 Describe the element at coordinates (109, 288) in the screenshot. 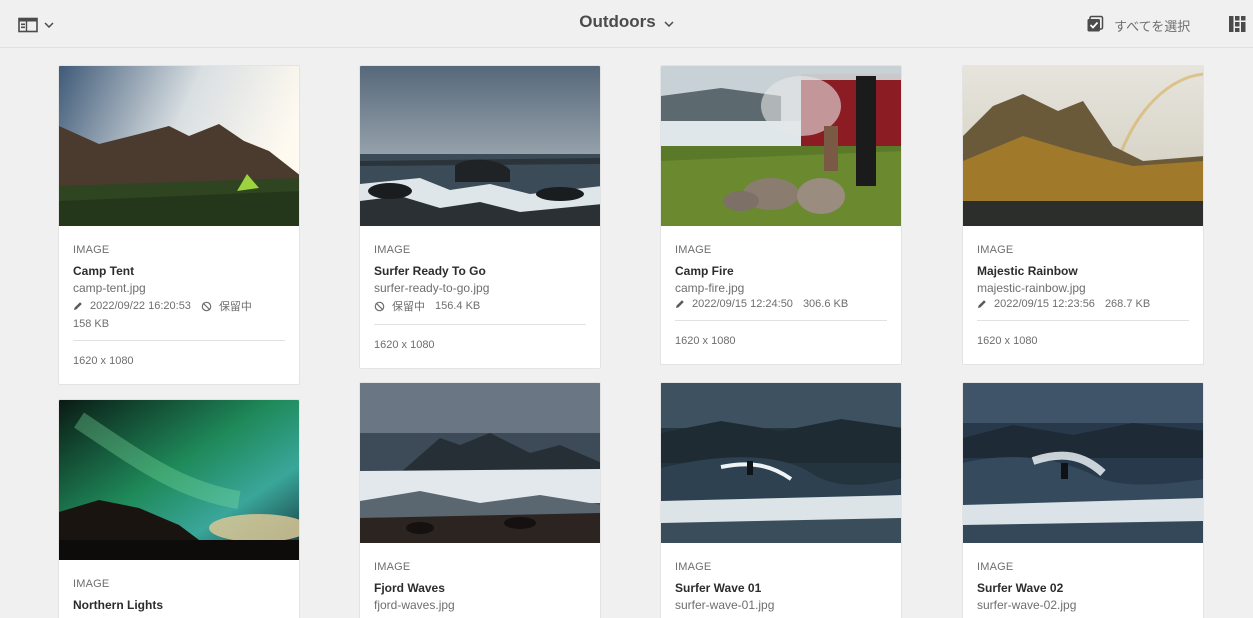

I see `asset-filename: camp-tent.jpg` at that location.